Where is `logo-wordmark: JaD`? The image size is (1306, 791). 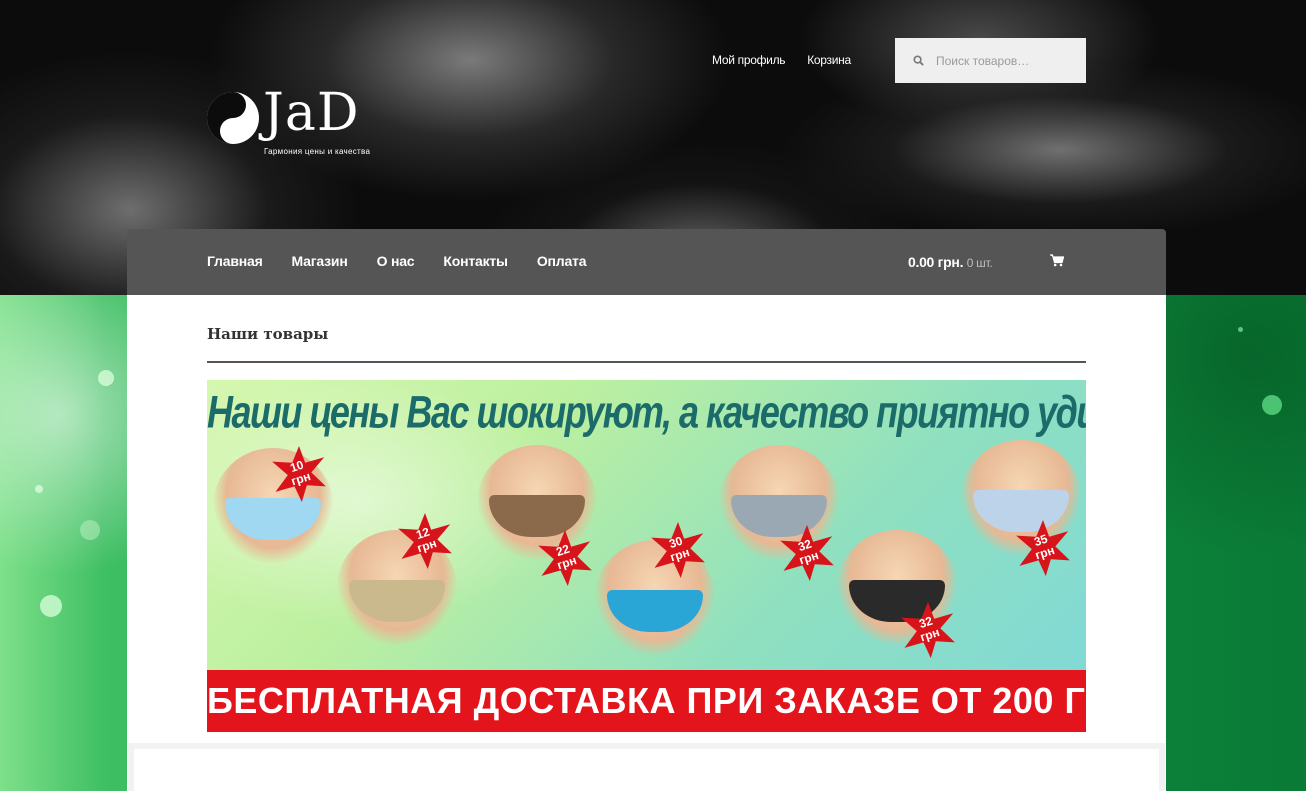
logo-wordmark: JaD is located at coordinates (311, 113).